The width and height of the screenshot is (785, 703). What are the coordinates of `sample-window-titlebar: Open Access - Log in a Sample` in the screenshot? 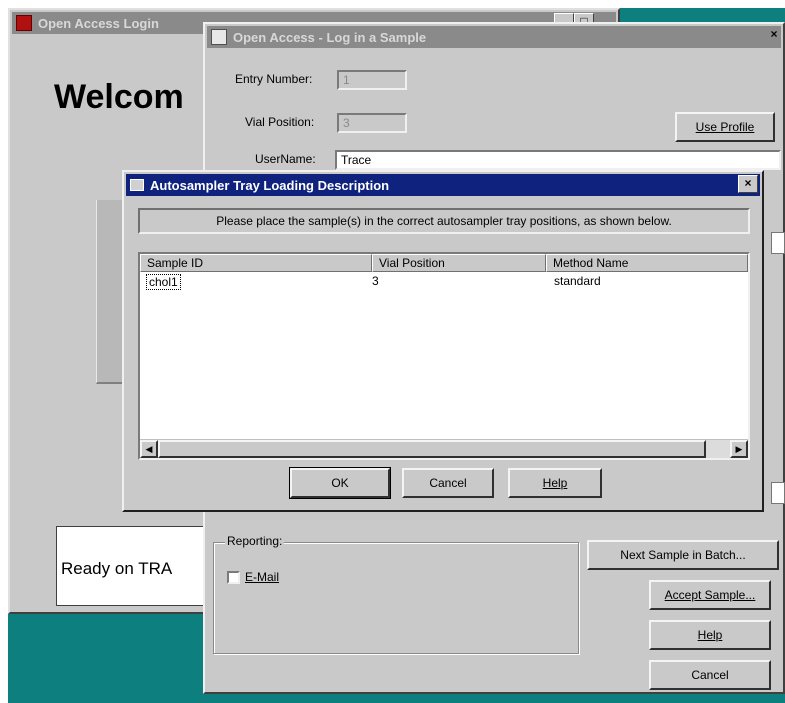 It's located at (494, 37).